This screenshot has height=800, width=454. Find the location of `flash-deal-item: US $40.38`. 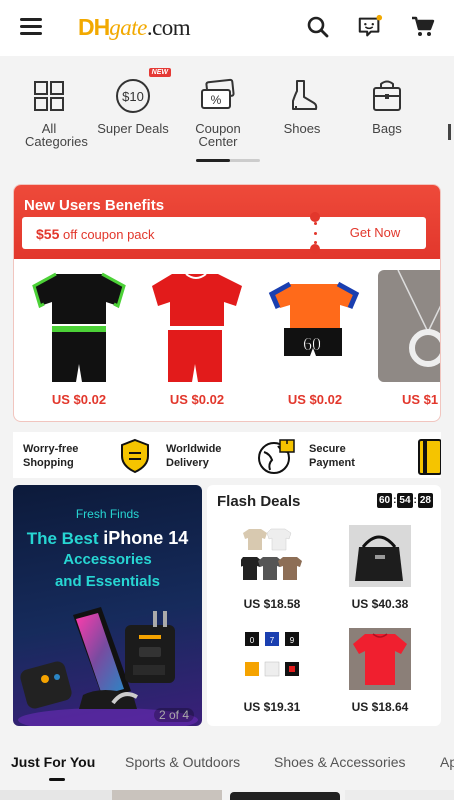

flash-deal-item: US $40.38 is located at coordinates (380, 568).